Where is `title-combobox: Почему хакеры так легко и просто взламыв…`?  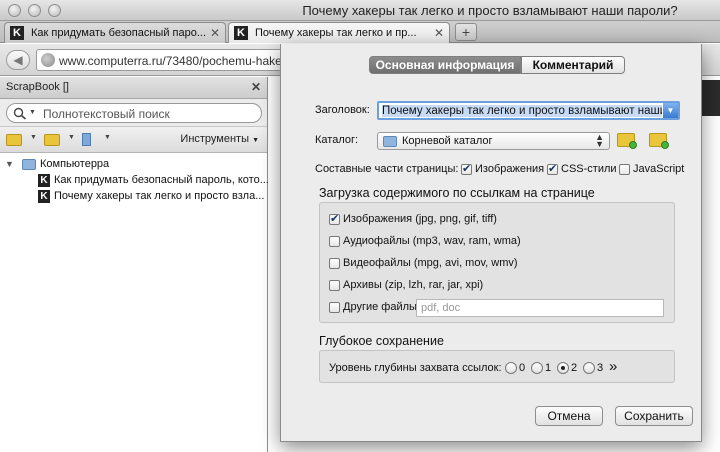 title-combobox: Почему хакеры так легко и просто взламыв… is located at coordinates (528, 110).